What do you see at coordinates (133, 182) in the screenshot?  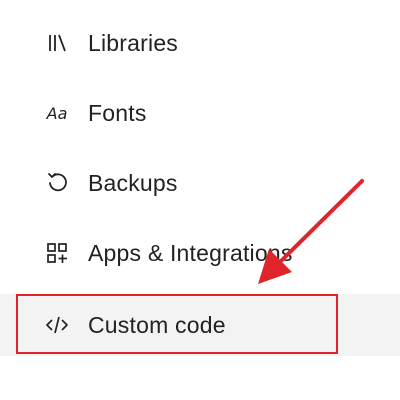 I see `menu-item-label: Backups` at bounding box center [133, 182].